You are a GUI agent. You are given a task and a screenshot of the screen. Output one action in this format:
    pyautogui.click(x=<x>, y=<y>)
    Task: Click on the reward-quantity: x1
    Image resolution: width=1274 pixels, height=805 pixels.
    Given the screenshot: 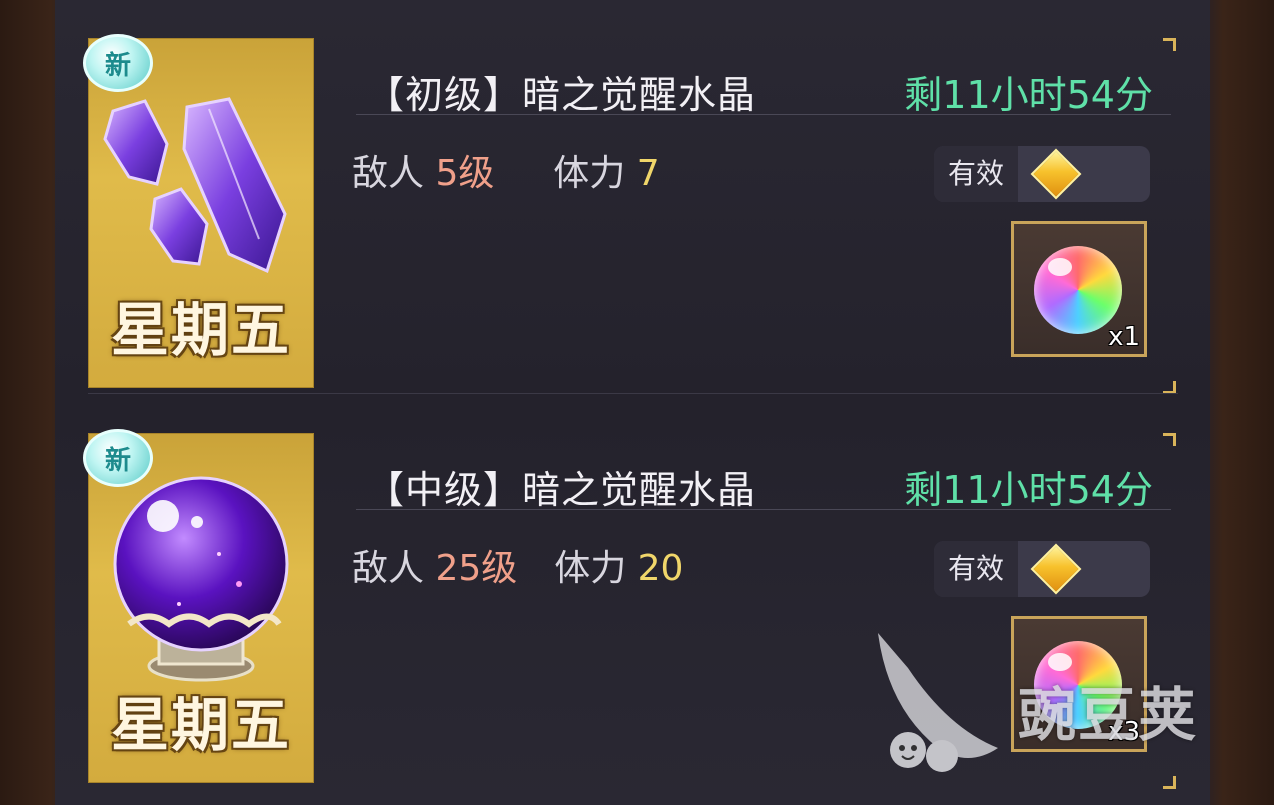 What is the action you would take?
    pyautogui.click(x=1124, y=337)
    